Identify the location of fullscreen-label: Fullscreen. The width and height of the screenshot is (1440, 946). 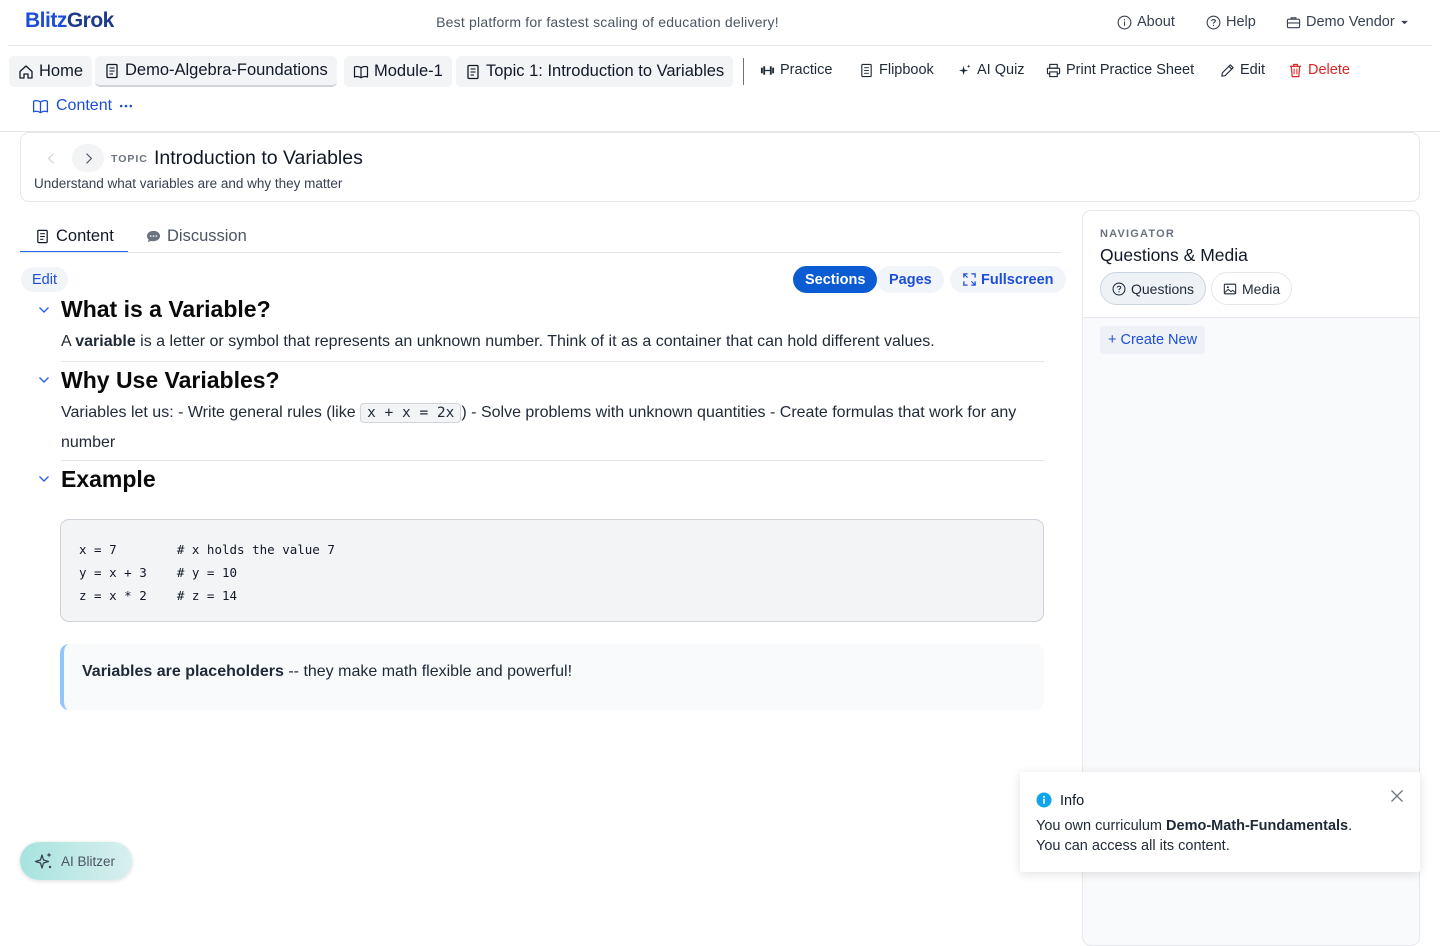
(1017, 279).